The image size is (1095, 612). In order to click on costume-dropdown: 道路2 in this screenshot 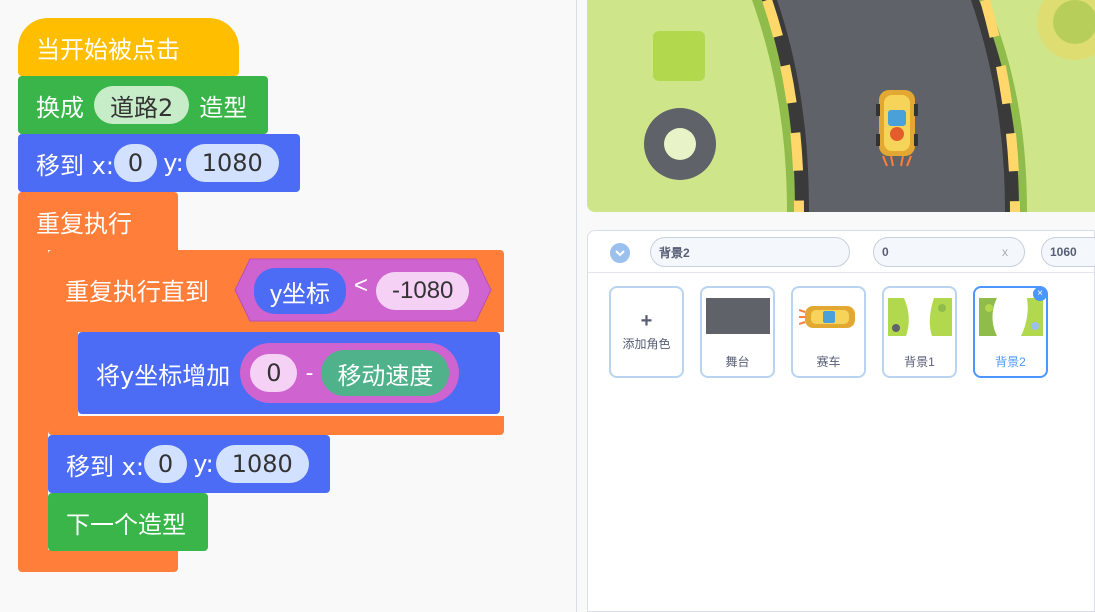, I will do `click(142, 105)`.